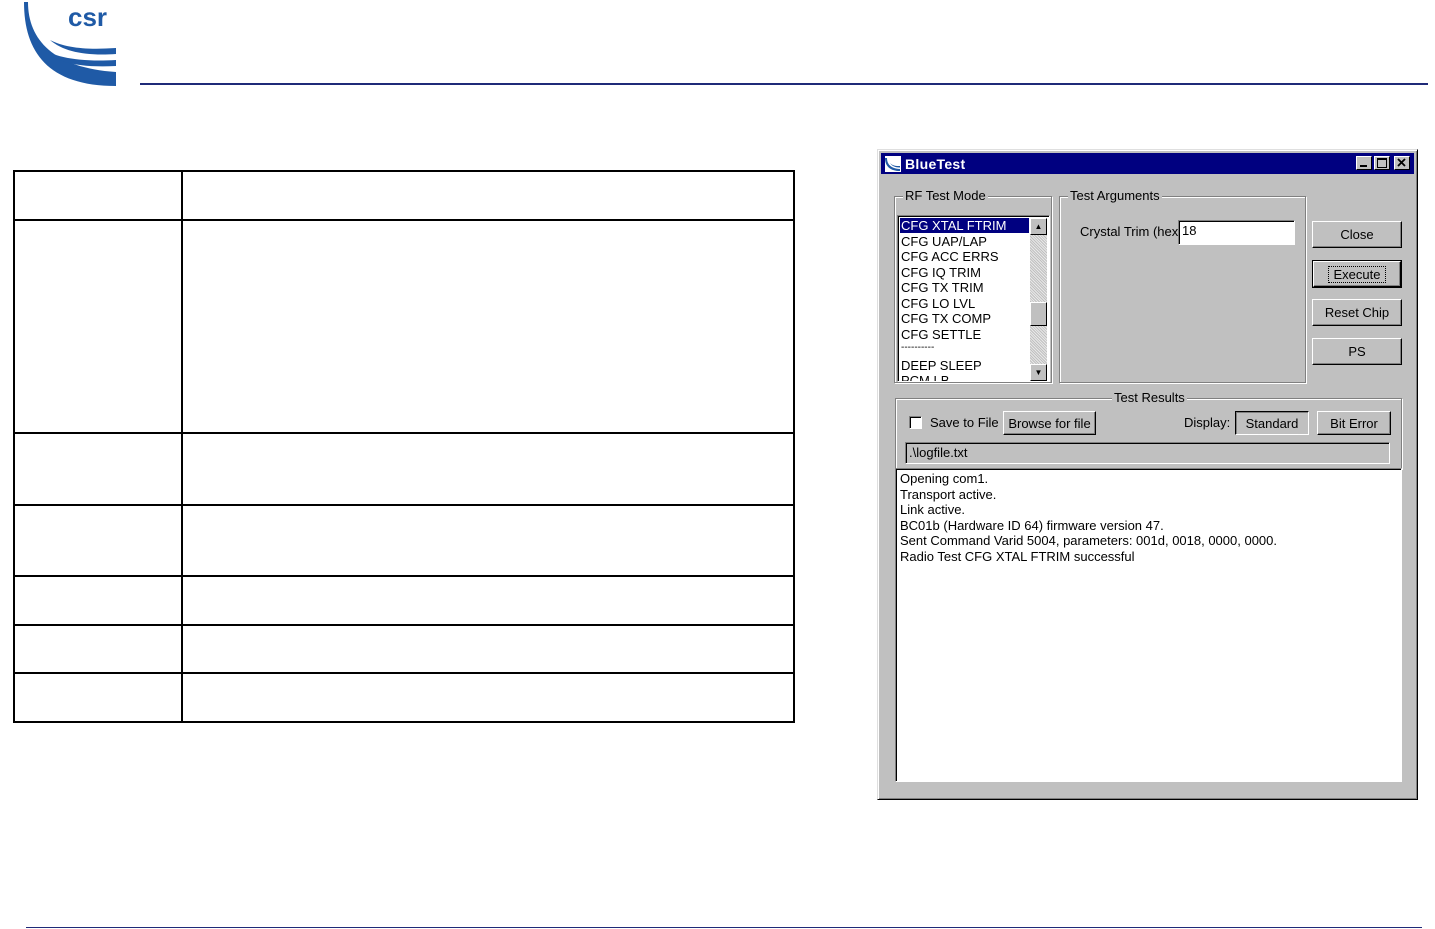 The image size is (1435, 929). I want to click on list-item: CFG IQ TRIM, so click(964, 272).